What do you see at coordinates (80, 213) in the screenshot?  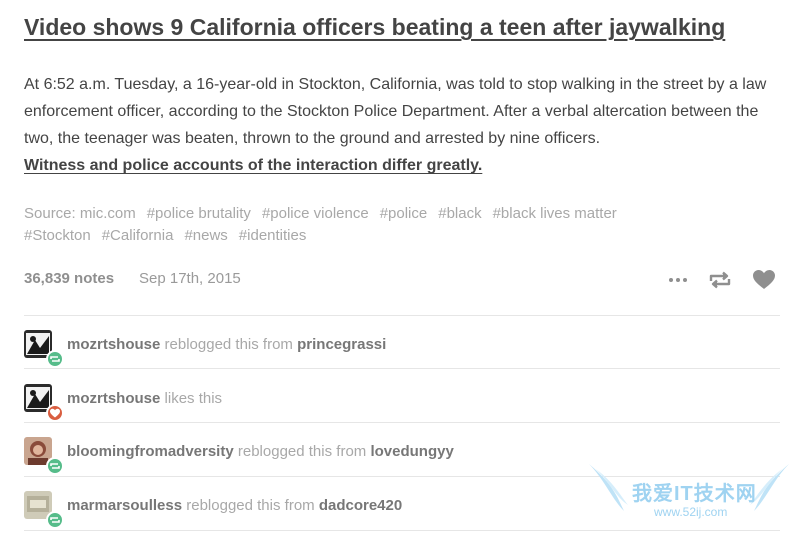 I see `source-link: Source: mic.com` at bounding box center [80, 213].